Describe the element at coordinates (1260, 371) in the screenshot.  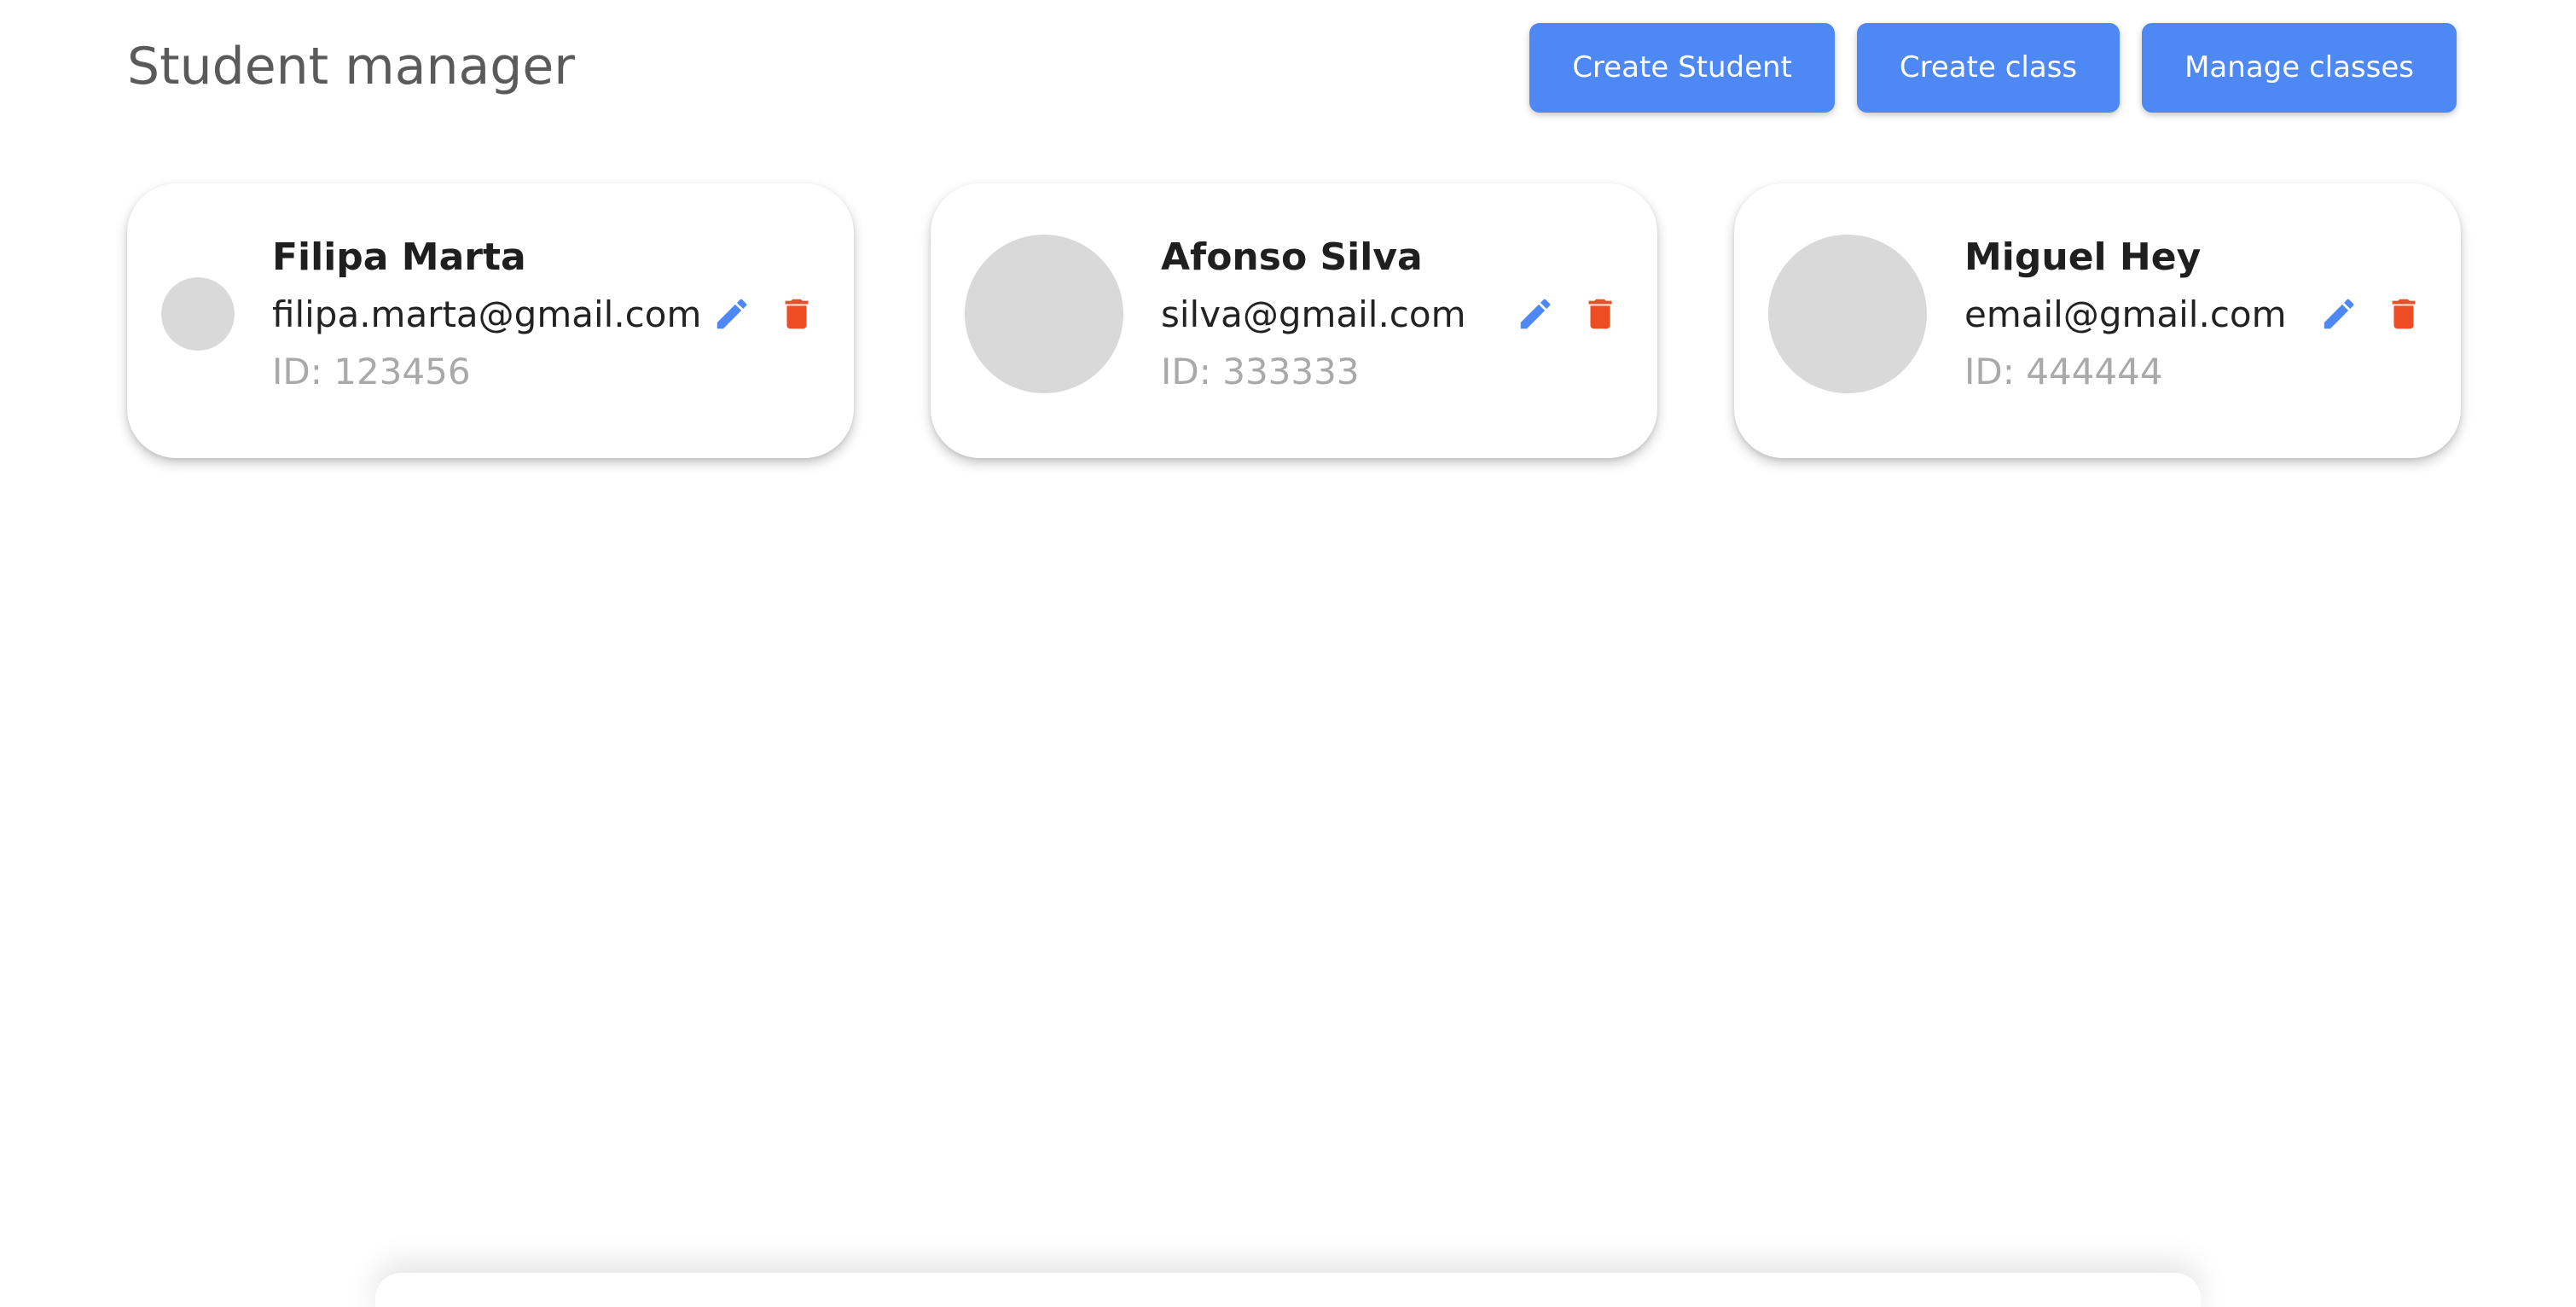
I see `student-id: ID: 333333` at that location.